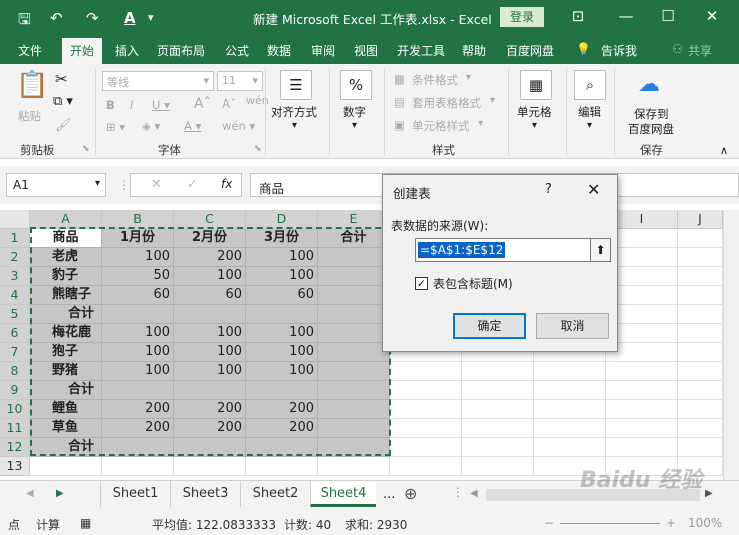  Describe the element at coordinates (323, 50) in the screenshot. I see `tab-review: 审阅` at that location.